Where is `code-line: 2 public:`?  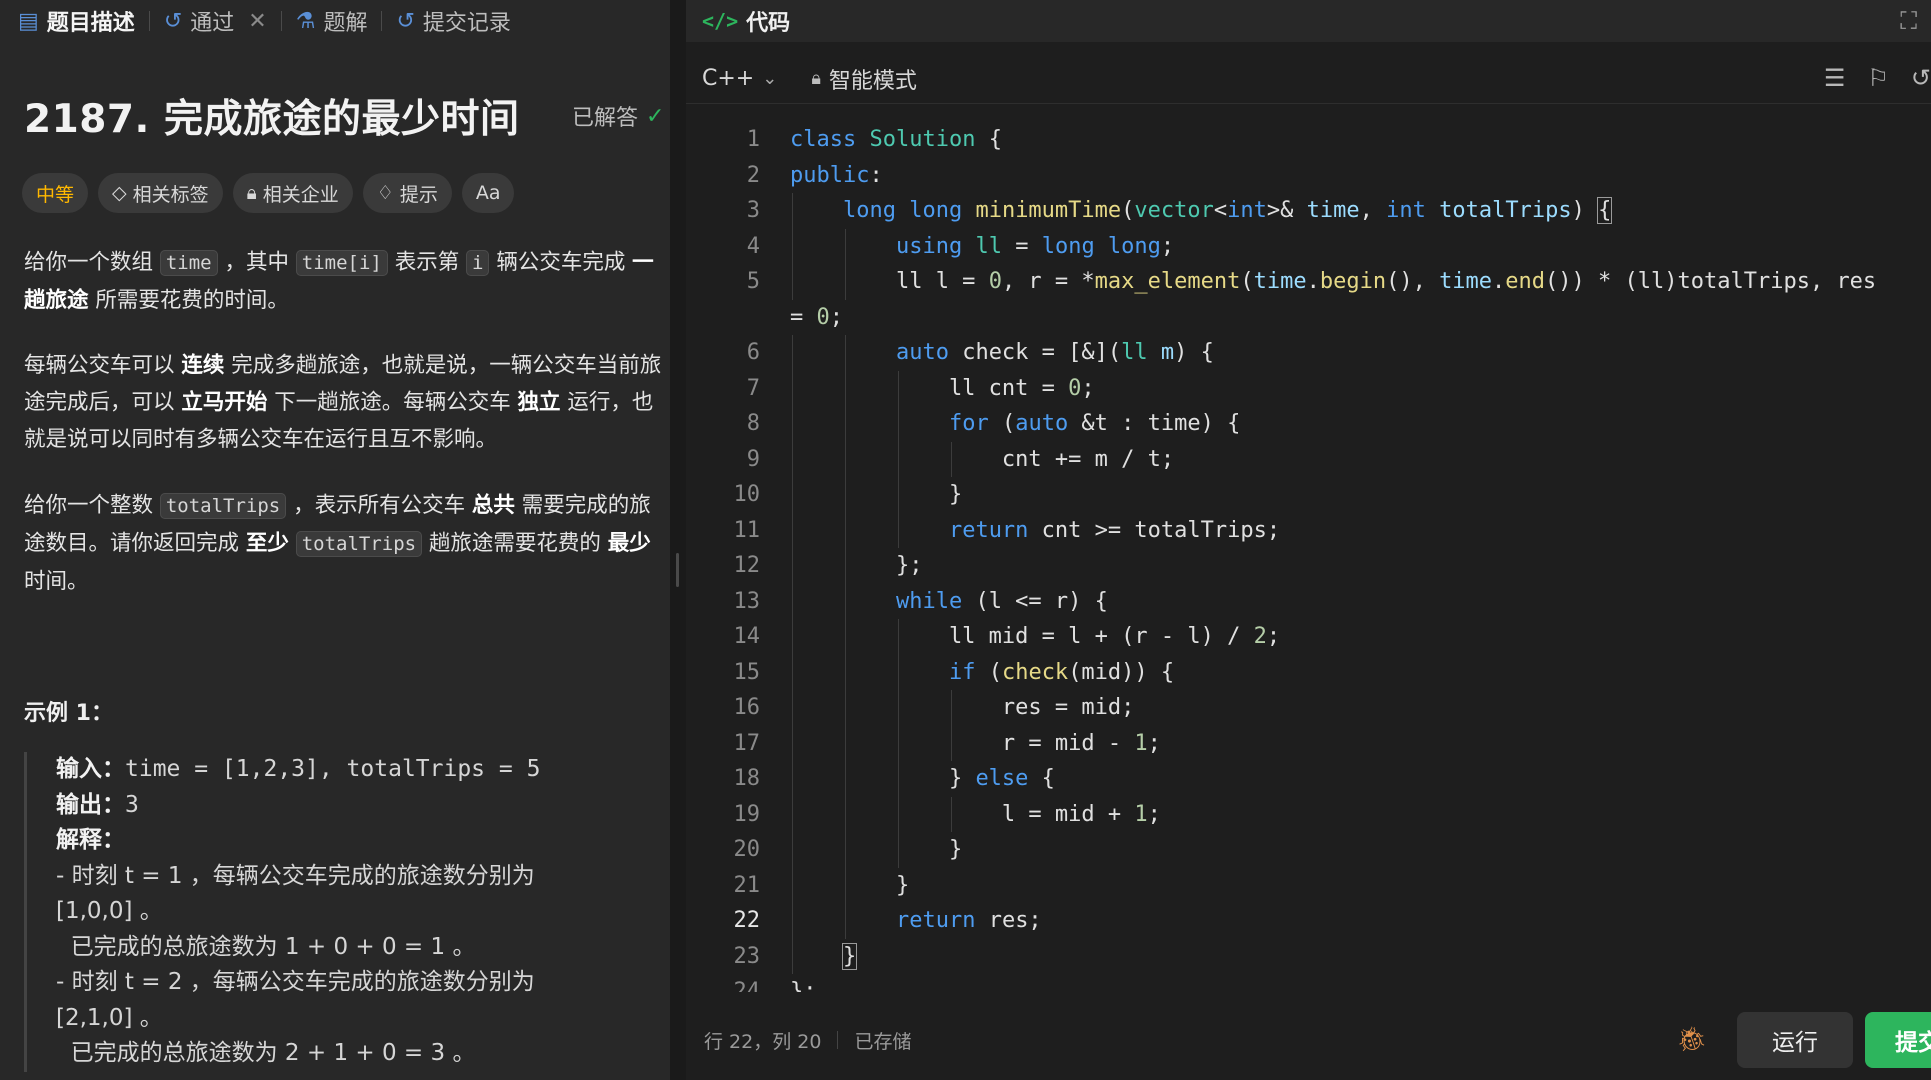 code-line: 2 public: is located at coordinates (1308, 176).